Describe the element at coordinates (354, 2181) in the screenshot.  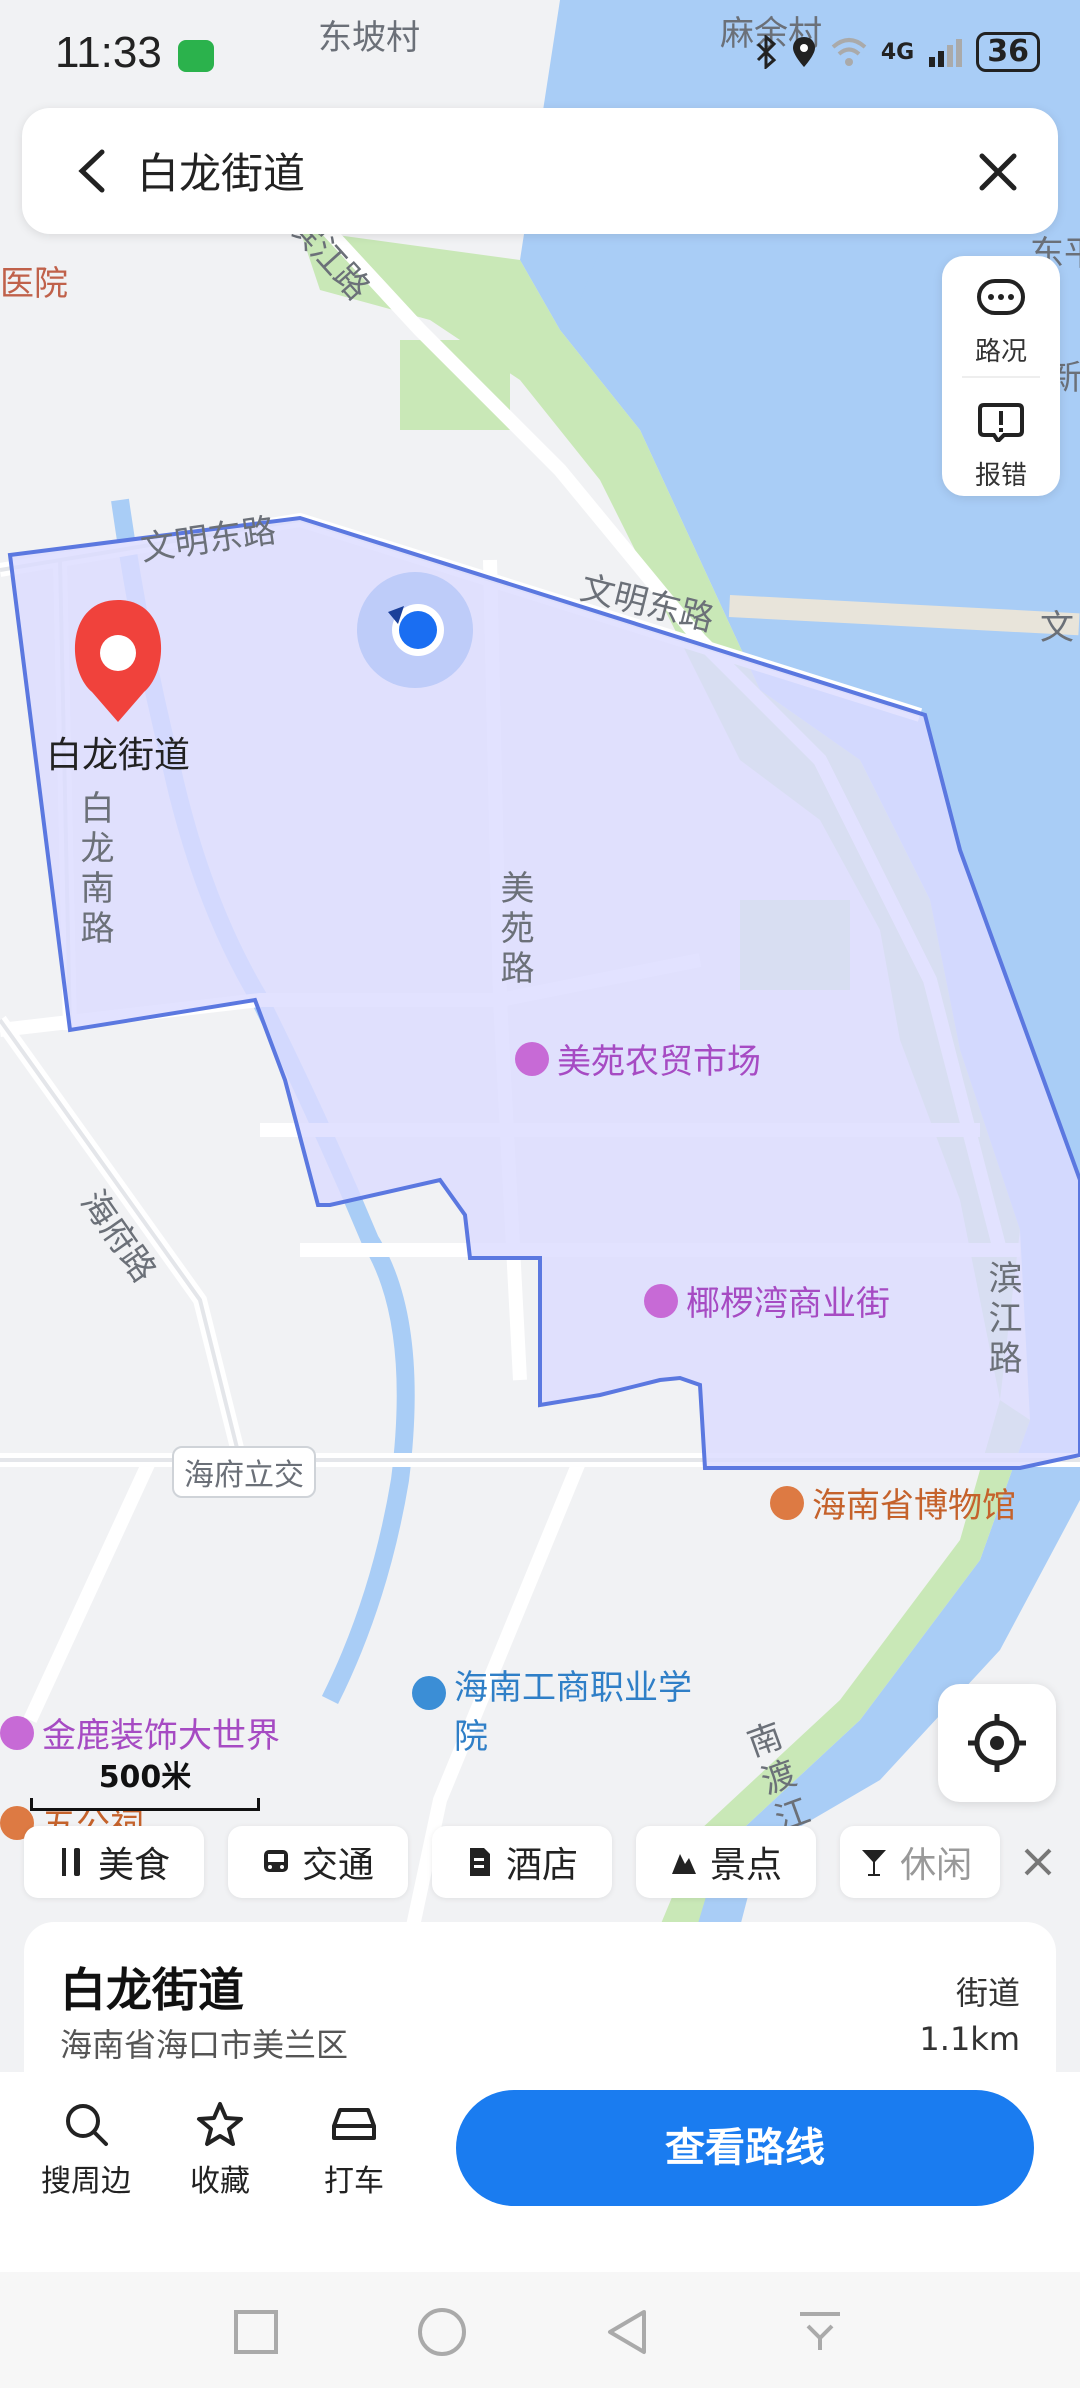
I see `taxi-label: 打车` at that location.